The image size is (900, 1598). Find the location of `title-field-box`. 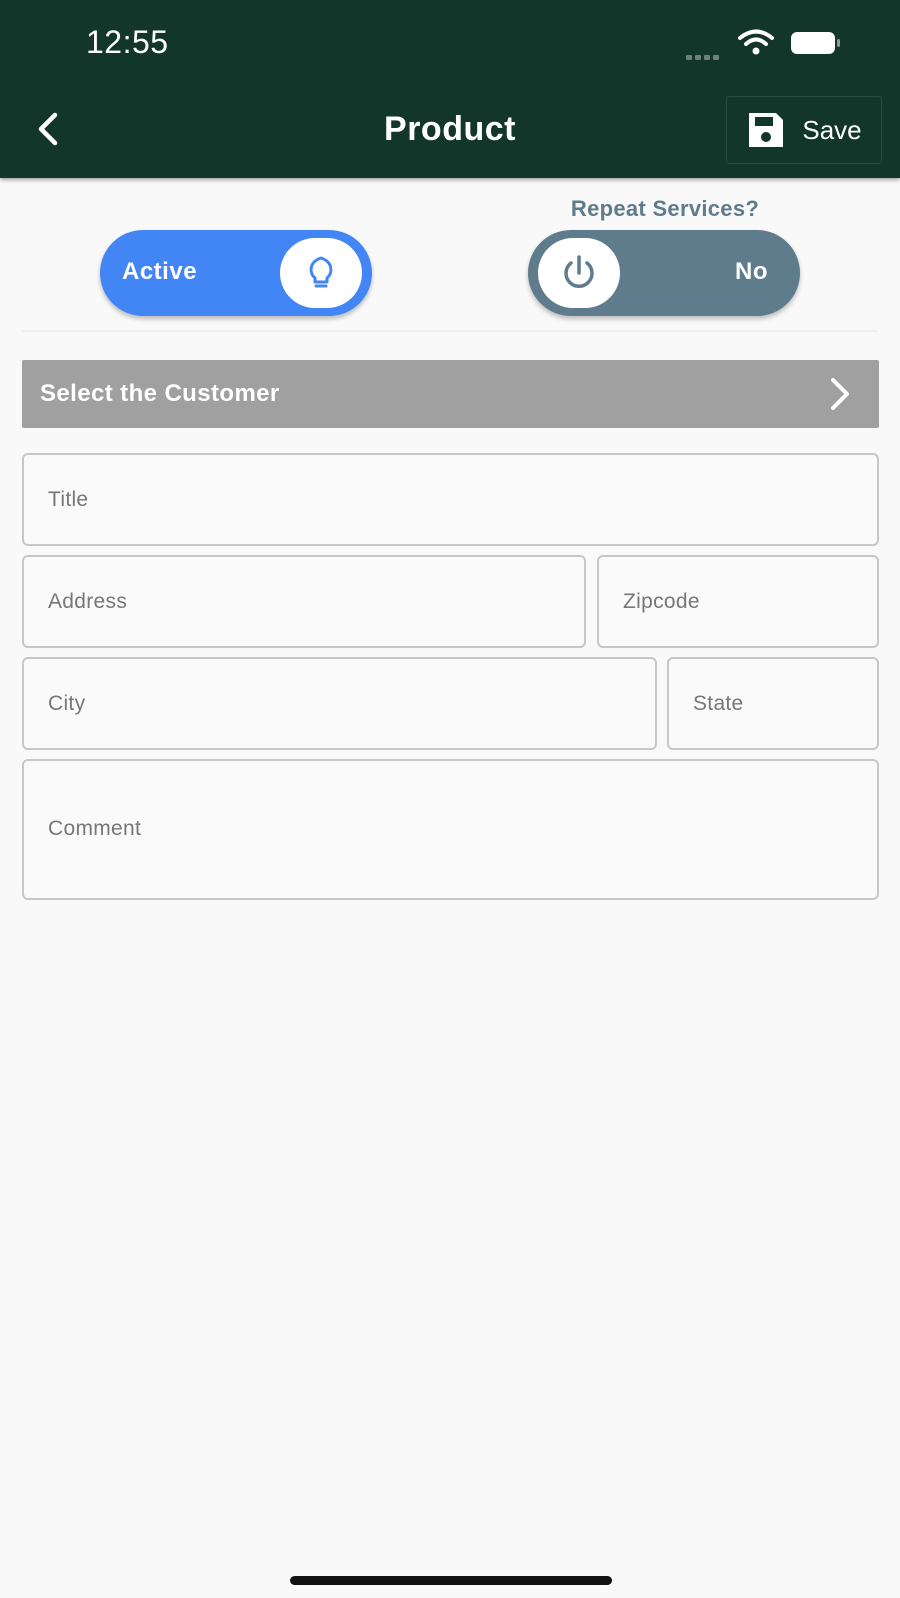

title-field-box is located at coordinates (450, 499).